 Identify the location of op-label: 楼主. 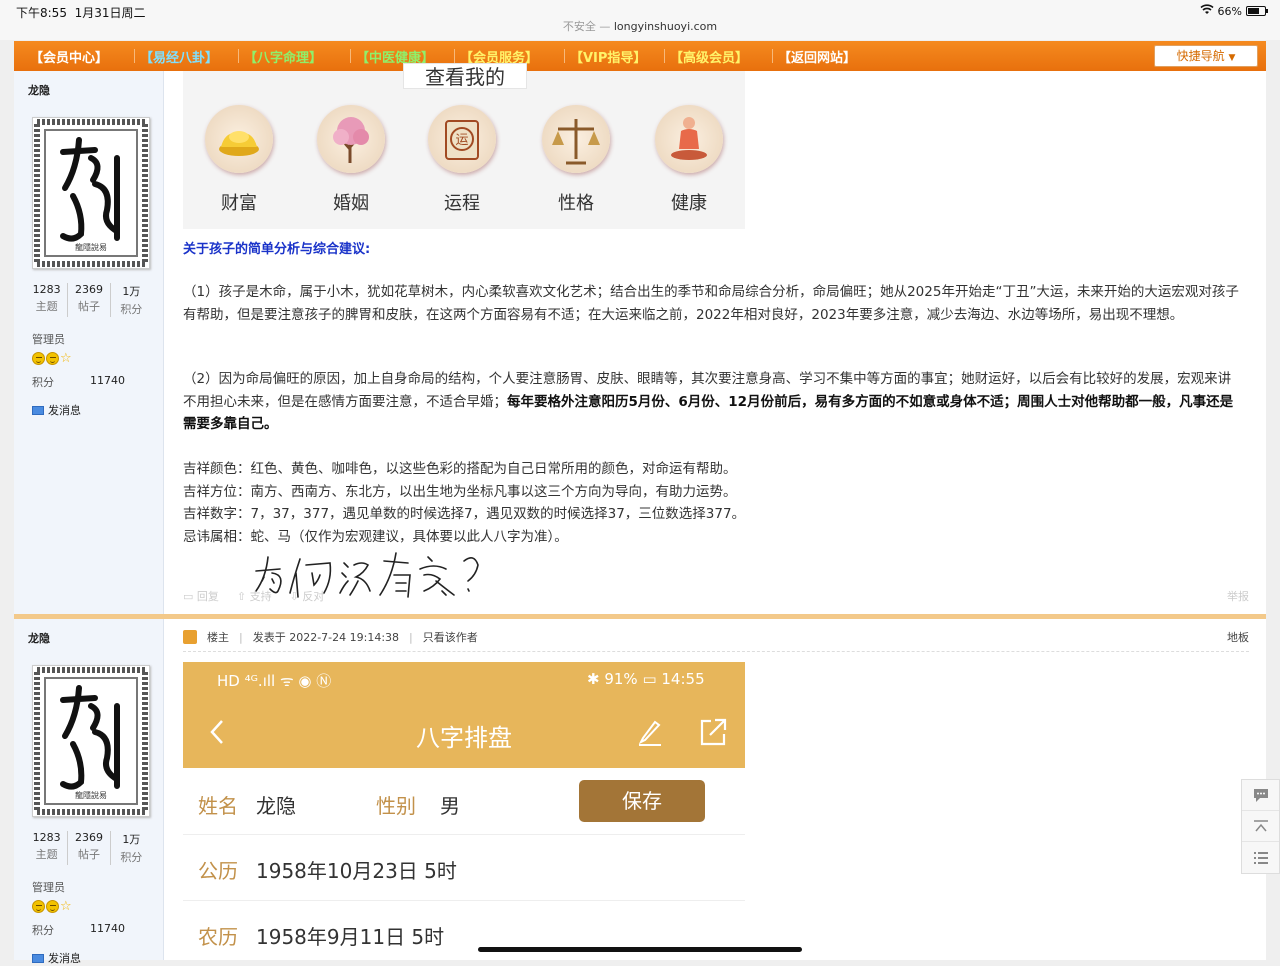
(218, 637).